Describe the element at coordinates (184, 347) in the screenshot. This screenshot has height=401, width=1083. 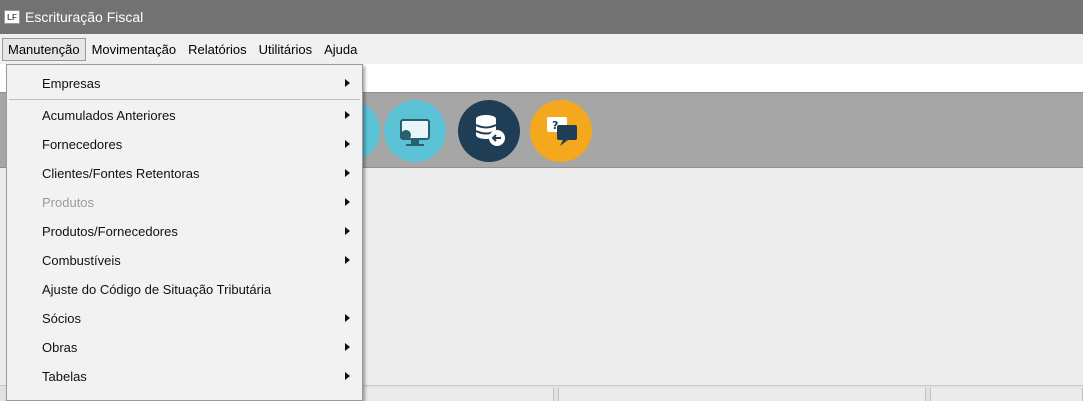
I see `menu-item-obras: Obras` at that location.